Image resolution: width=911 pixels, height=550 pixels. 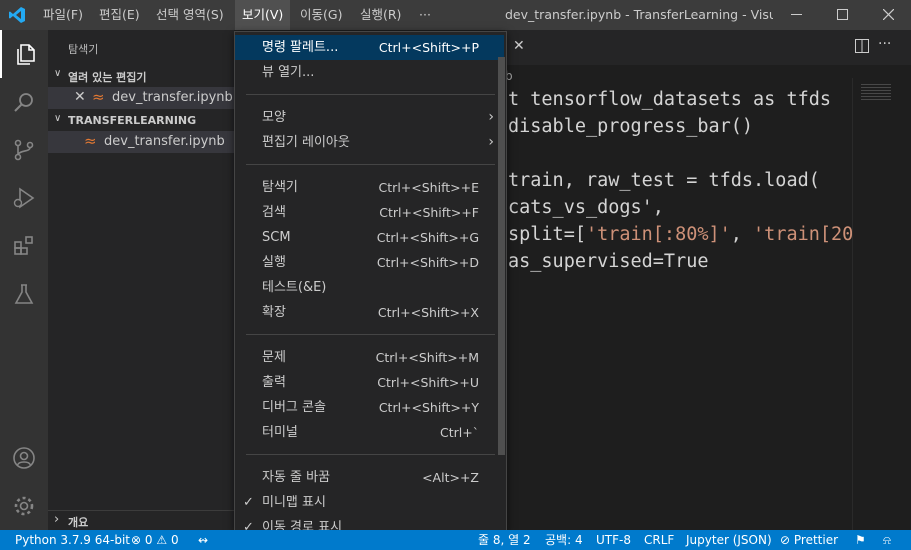 What do you see at coordinates (613, 540) in the screenshot?
I see `encoding: UTF-8` at bounding box center [613, 540].